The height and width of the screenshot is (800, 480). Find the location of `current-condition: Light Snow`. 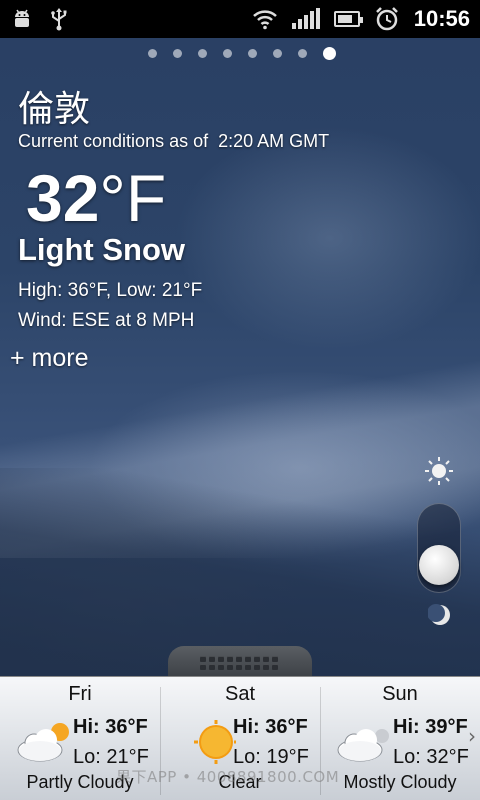

current-condition: Light Snow is located at coordinates (102, 249).